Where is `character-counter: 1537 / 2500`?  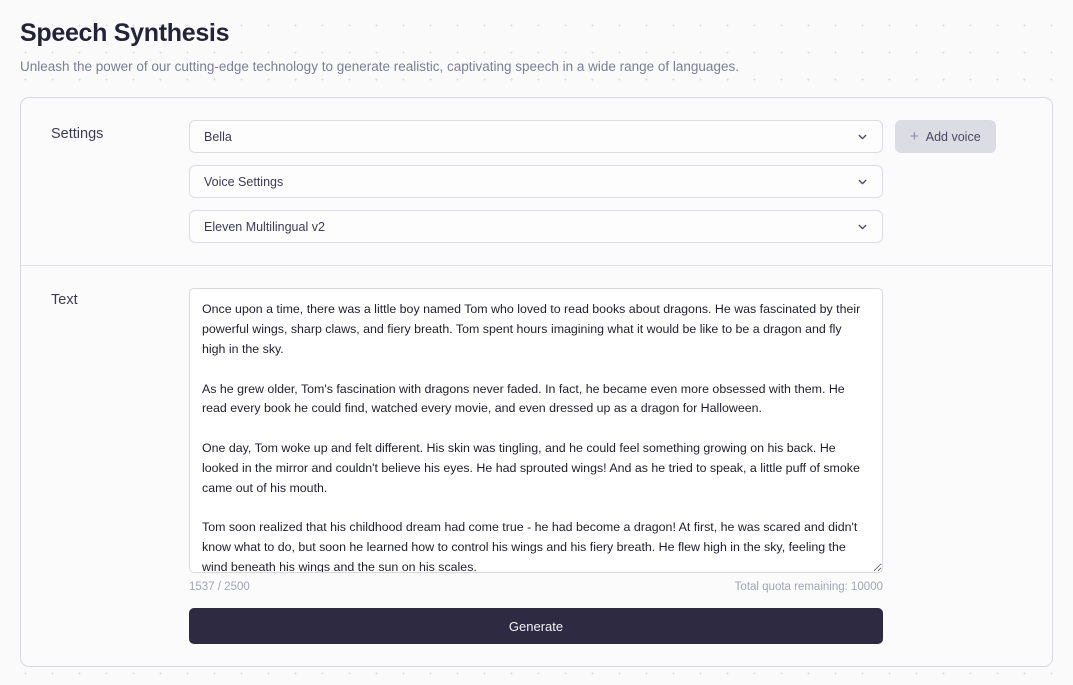 character-counter: 1537 / 2500 is located at coordinates (219, 587).